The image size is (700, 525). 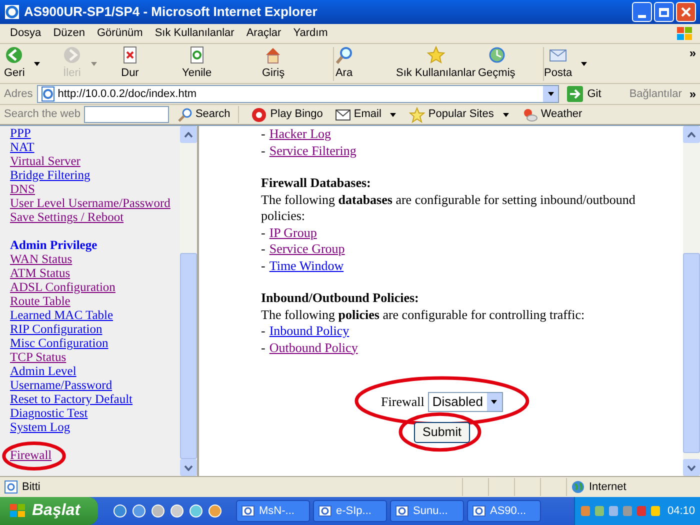 I want to click on sidebar-link: Misc Configuration, so click(x=59, y=343).